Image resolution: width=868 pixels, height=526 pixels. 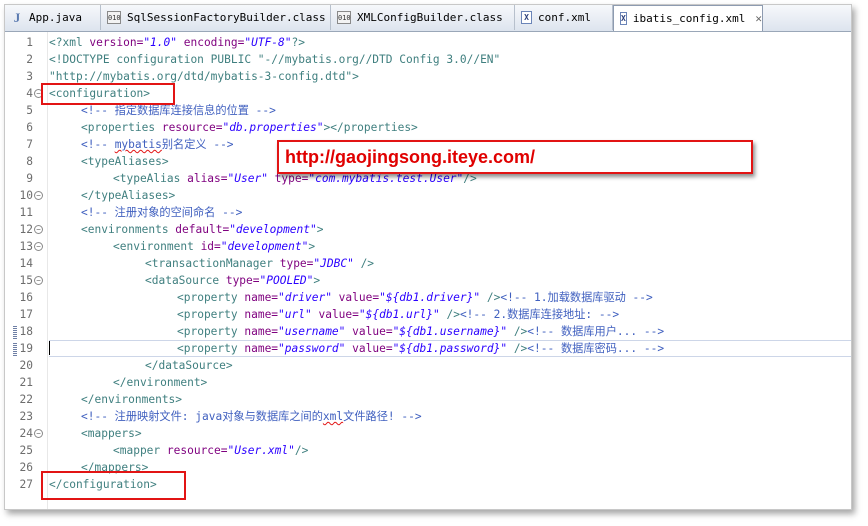 I want to click on line-number: 22, so click(x=26, y=399).